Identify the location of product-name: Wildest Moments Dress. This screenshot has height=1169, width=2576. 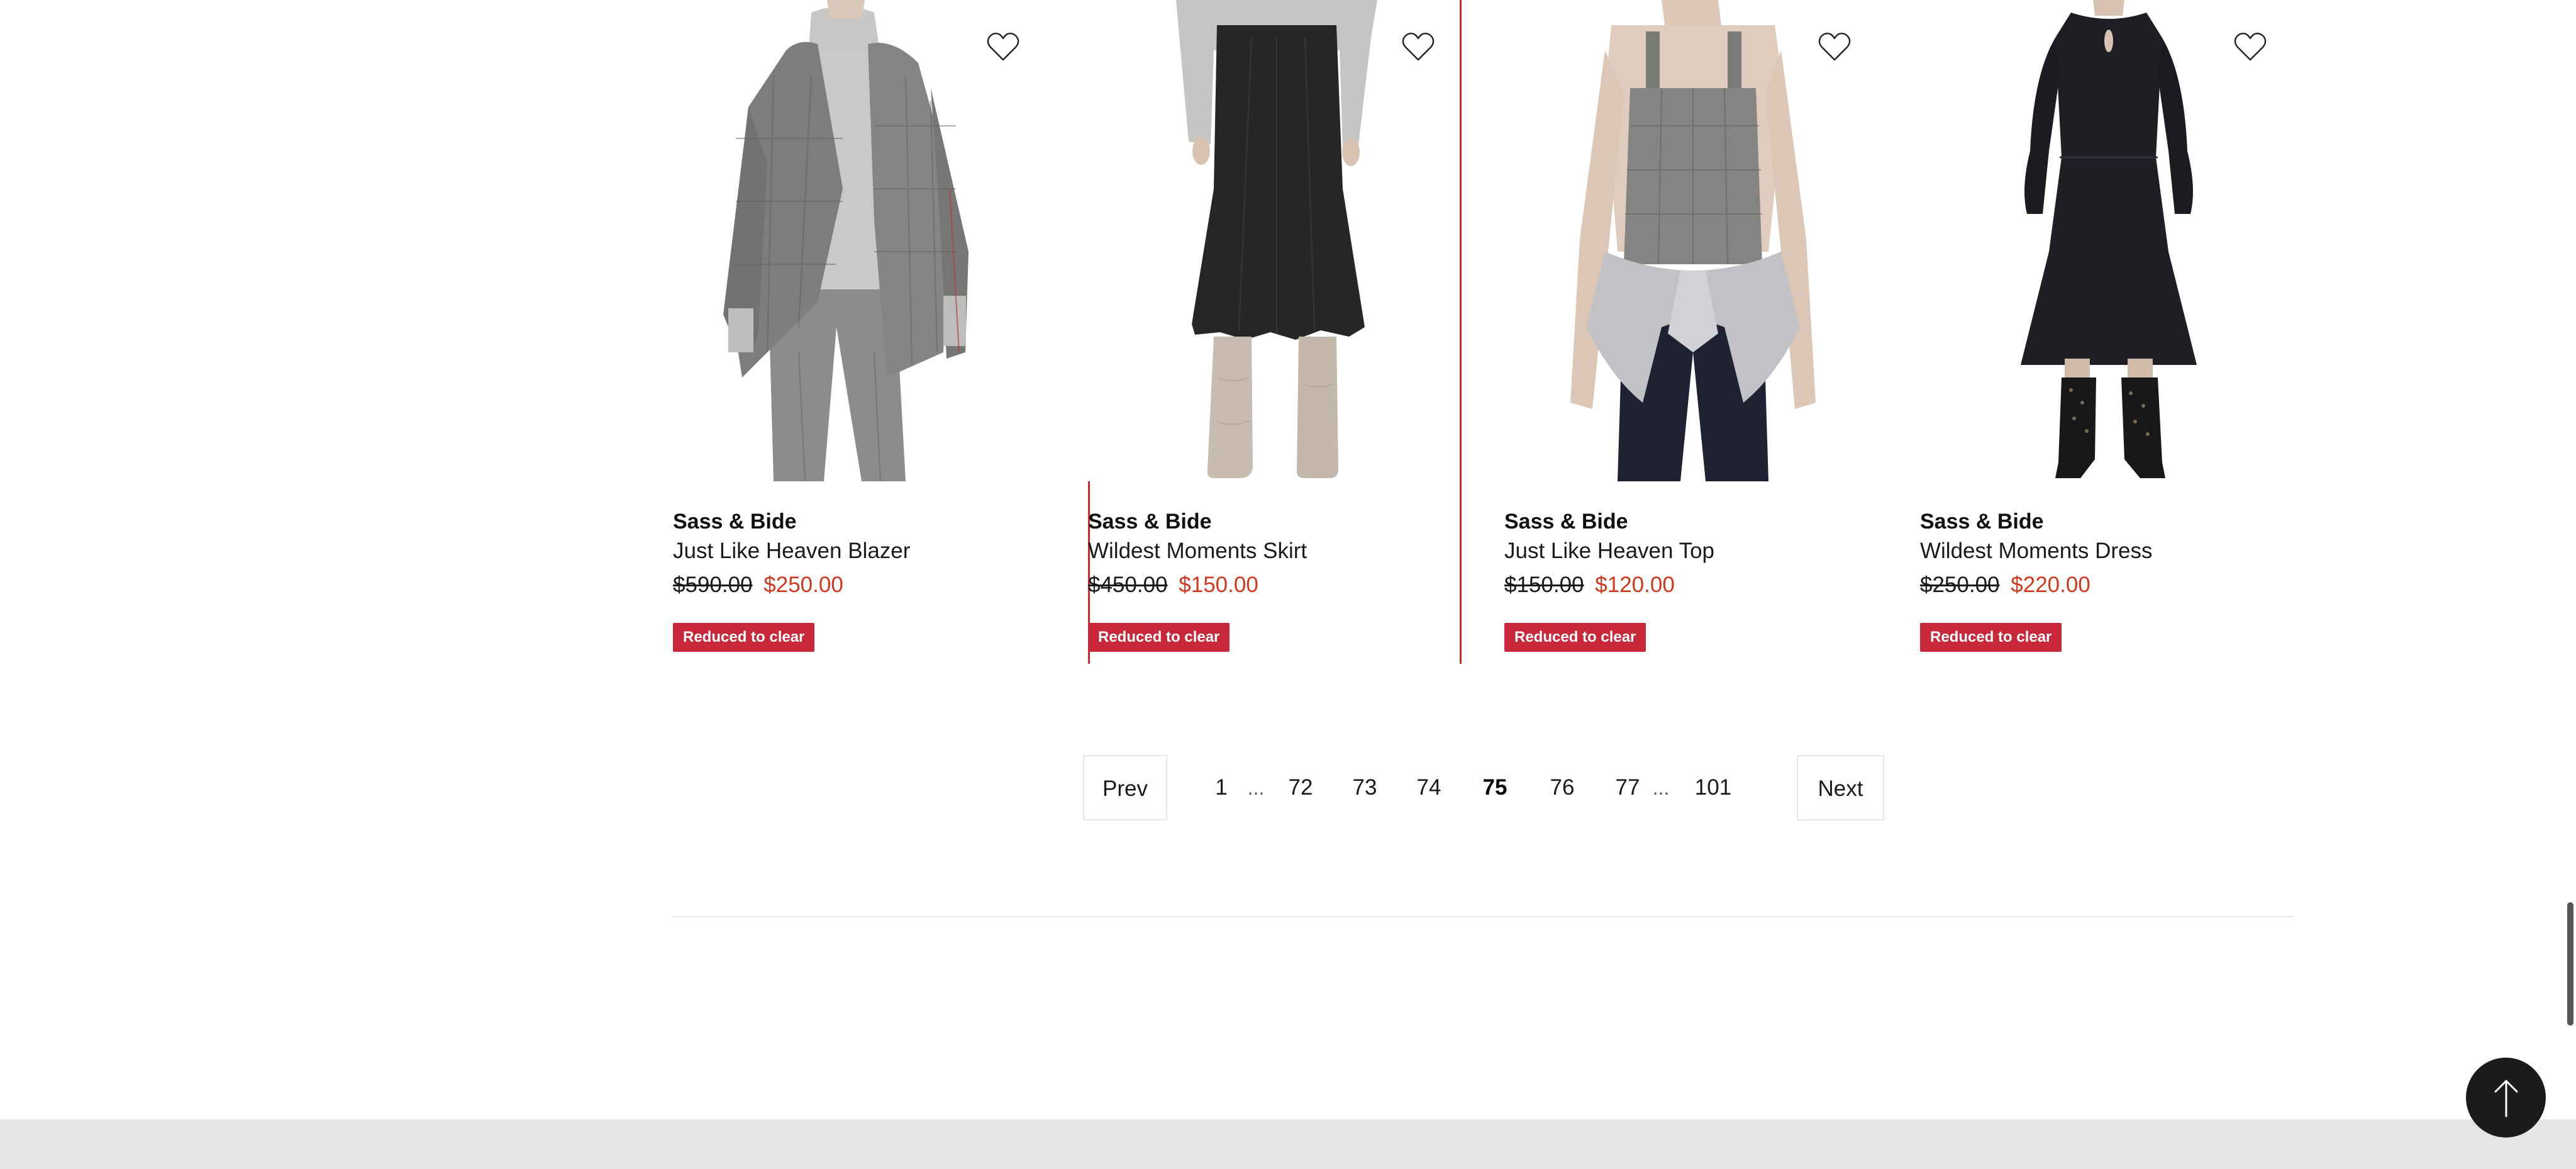
(2036, 552).